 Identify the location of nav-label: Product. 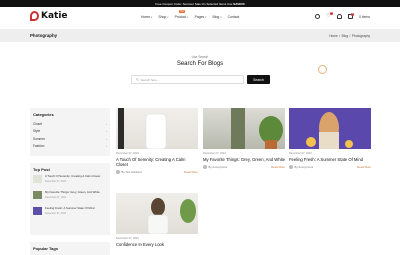
(180, 17).